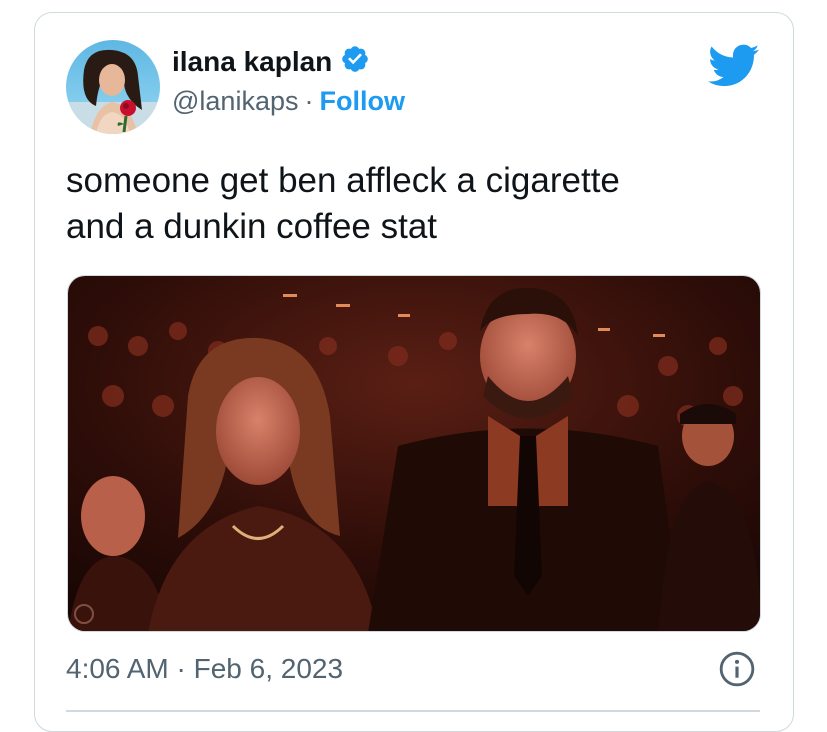 This screenshot has width=827, height=732. What do you see at coordinates (413, 711) in the screenshot?
I see `divider` at bounding box center [413, 711].